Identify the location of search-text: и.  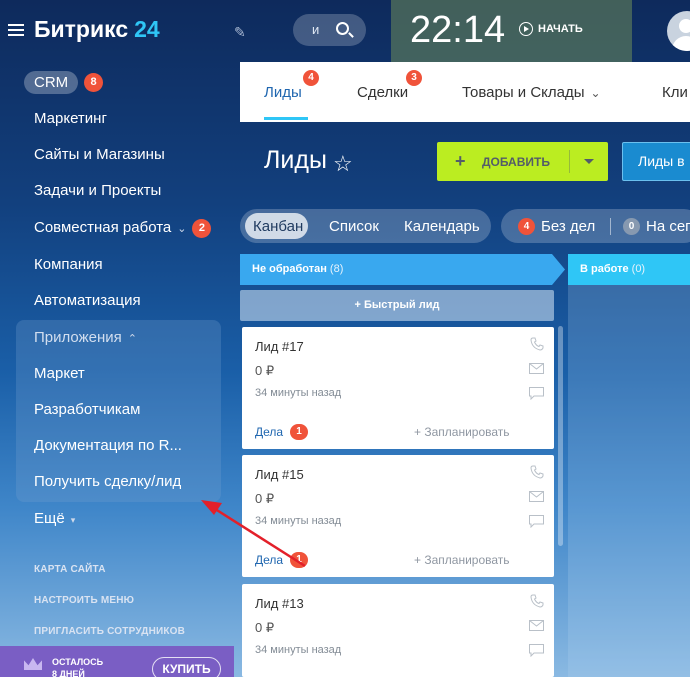
(316, 29).